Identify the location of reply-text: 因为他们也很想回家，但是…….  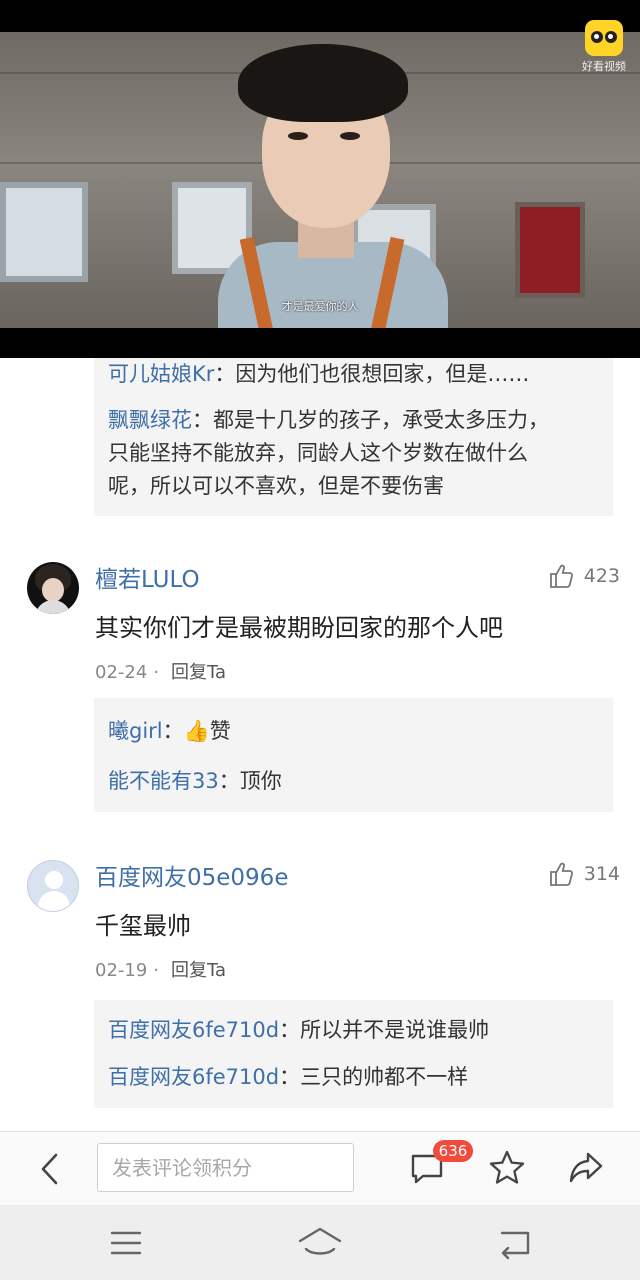
(382, 374).